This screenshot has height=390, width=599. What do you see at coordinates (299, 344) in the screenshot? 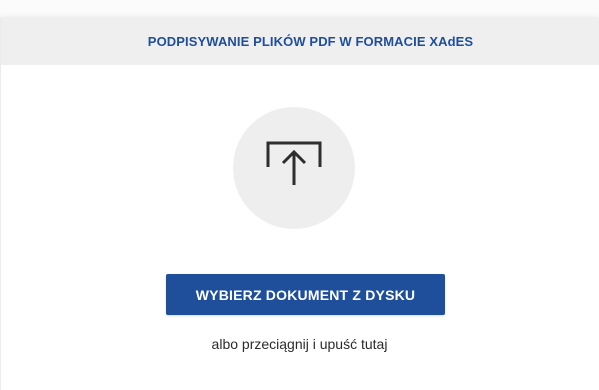
I see `drop-hint-text: albo przeciągnij i upuść tutaj` at bounding box center [299, 344].